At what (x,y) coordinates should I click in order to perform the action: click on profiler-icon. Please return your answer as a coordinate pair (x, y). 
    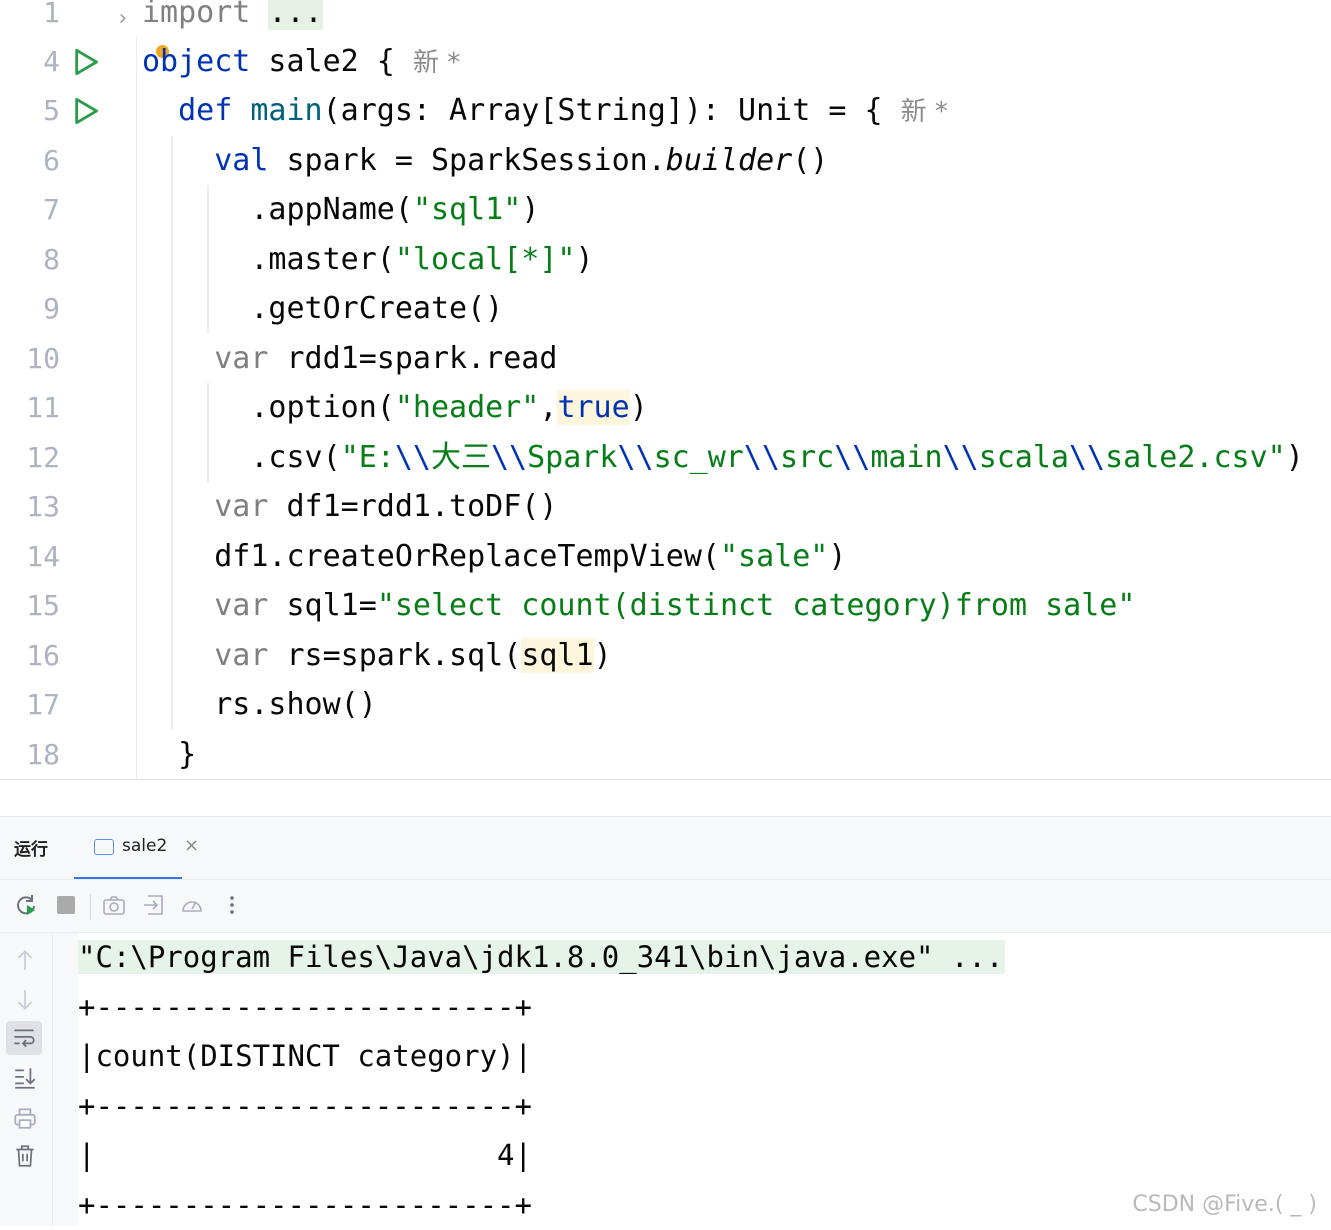
    Looking at the image, I should click on (192, 905).